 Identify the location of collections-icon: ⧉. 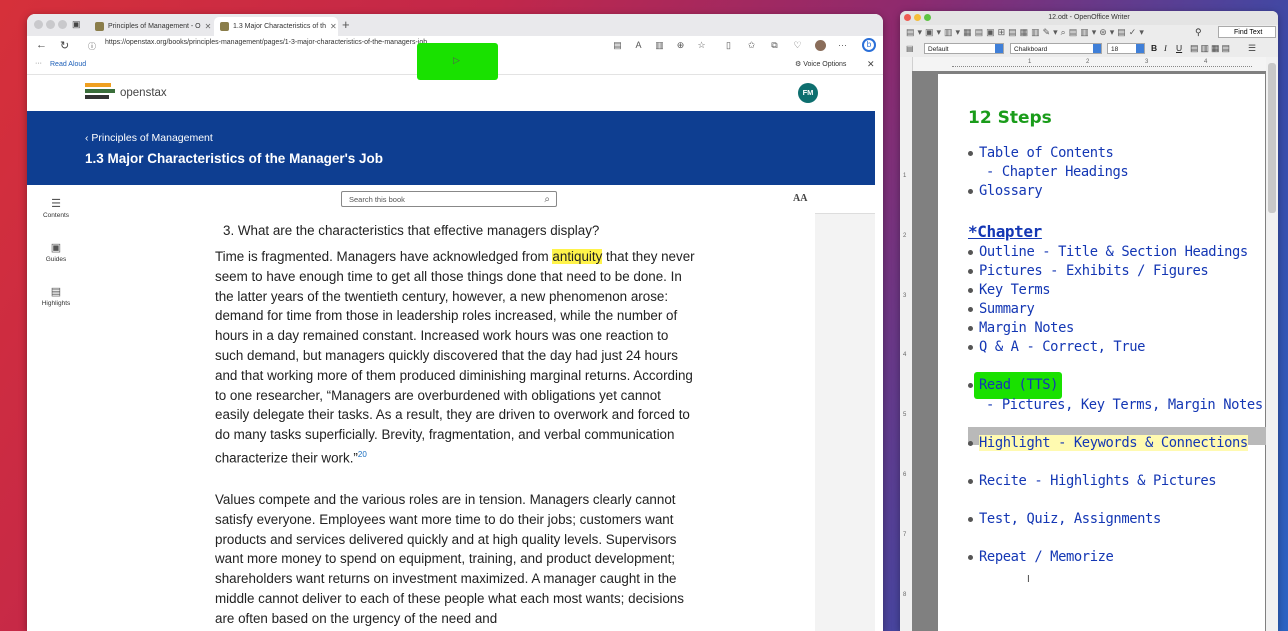
(774, 45).